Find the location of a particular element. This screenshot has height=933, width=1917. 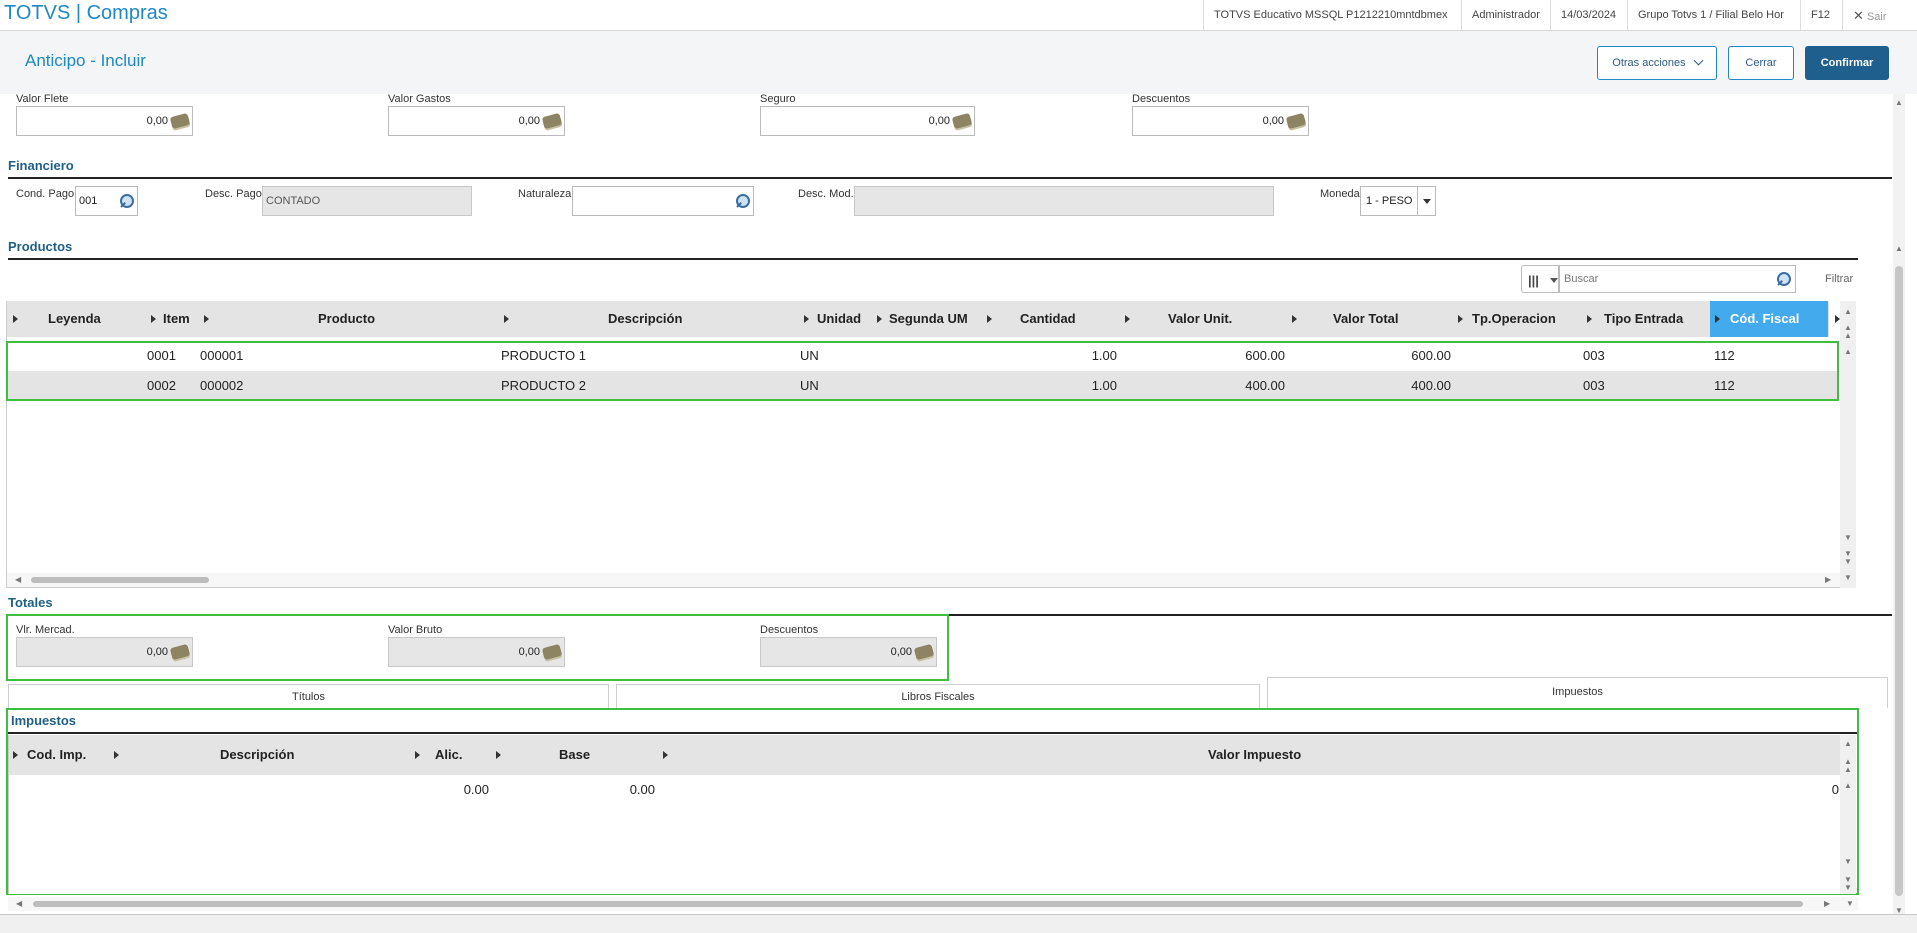

col-cod-fiscal: Cód. Fiscal is located at coordinates (1765, 318).